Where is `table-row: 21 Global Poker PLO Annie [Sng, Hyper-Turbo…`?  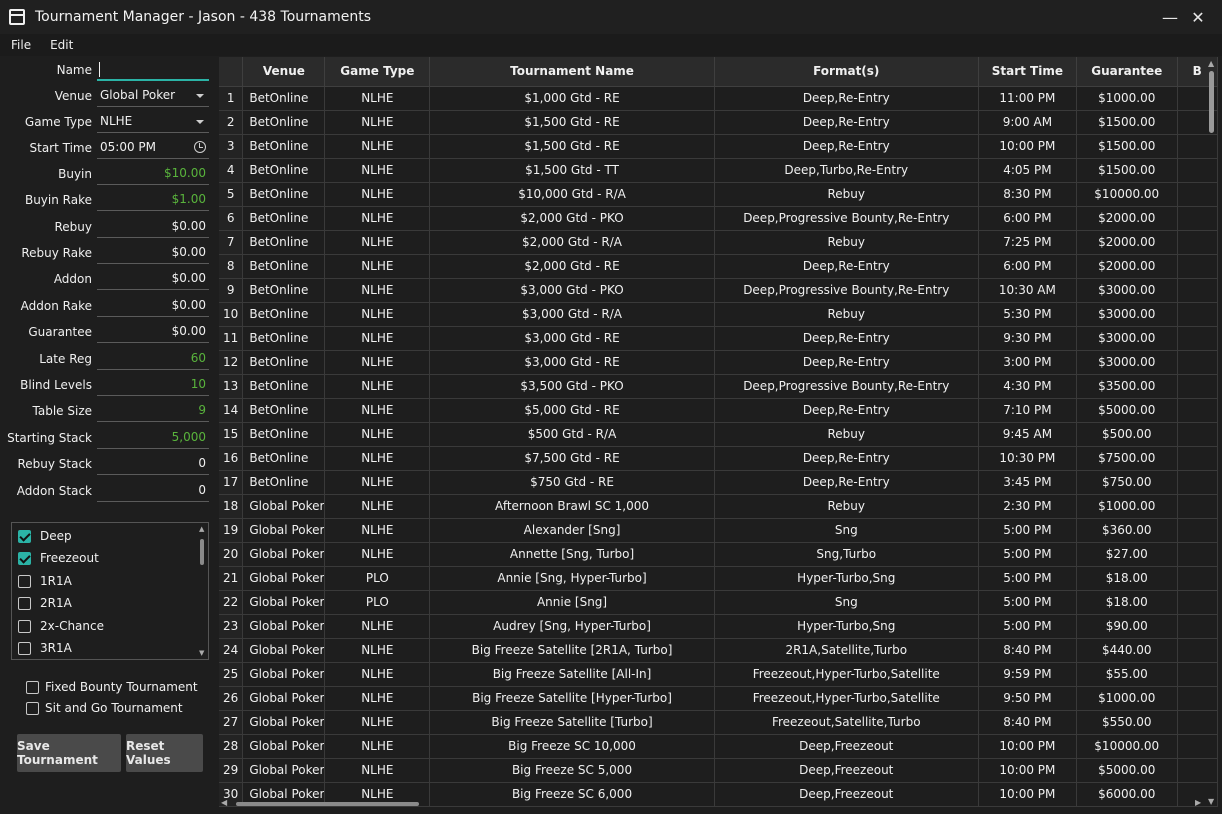
table-row: 21 Global Poker PLO Annie [Sng, Hyper-Turbo… is located at coordinates (718, 578).